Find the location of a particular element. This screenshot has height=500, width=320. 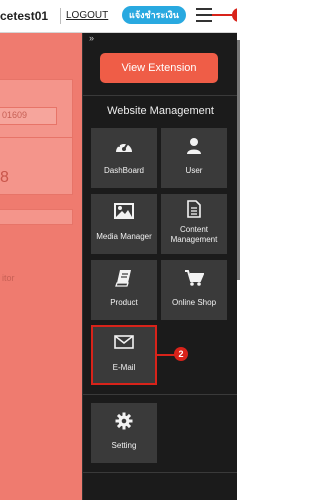

book-icon is located at coordinates (124, 279).